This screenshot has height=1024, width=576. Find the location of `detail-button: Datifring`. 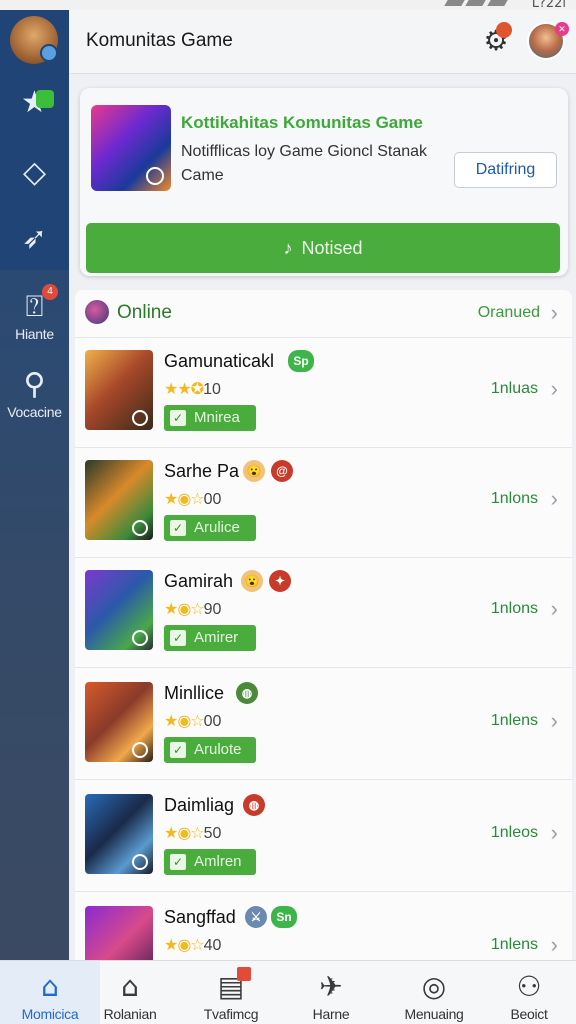

detail-button: Datifring is located at coordinates (505, 170).